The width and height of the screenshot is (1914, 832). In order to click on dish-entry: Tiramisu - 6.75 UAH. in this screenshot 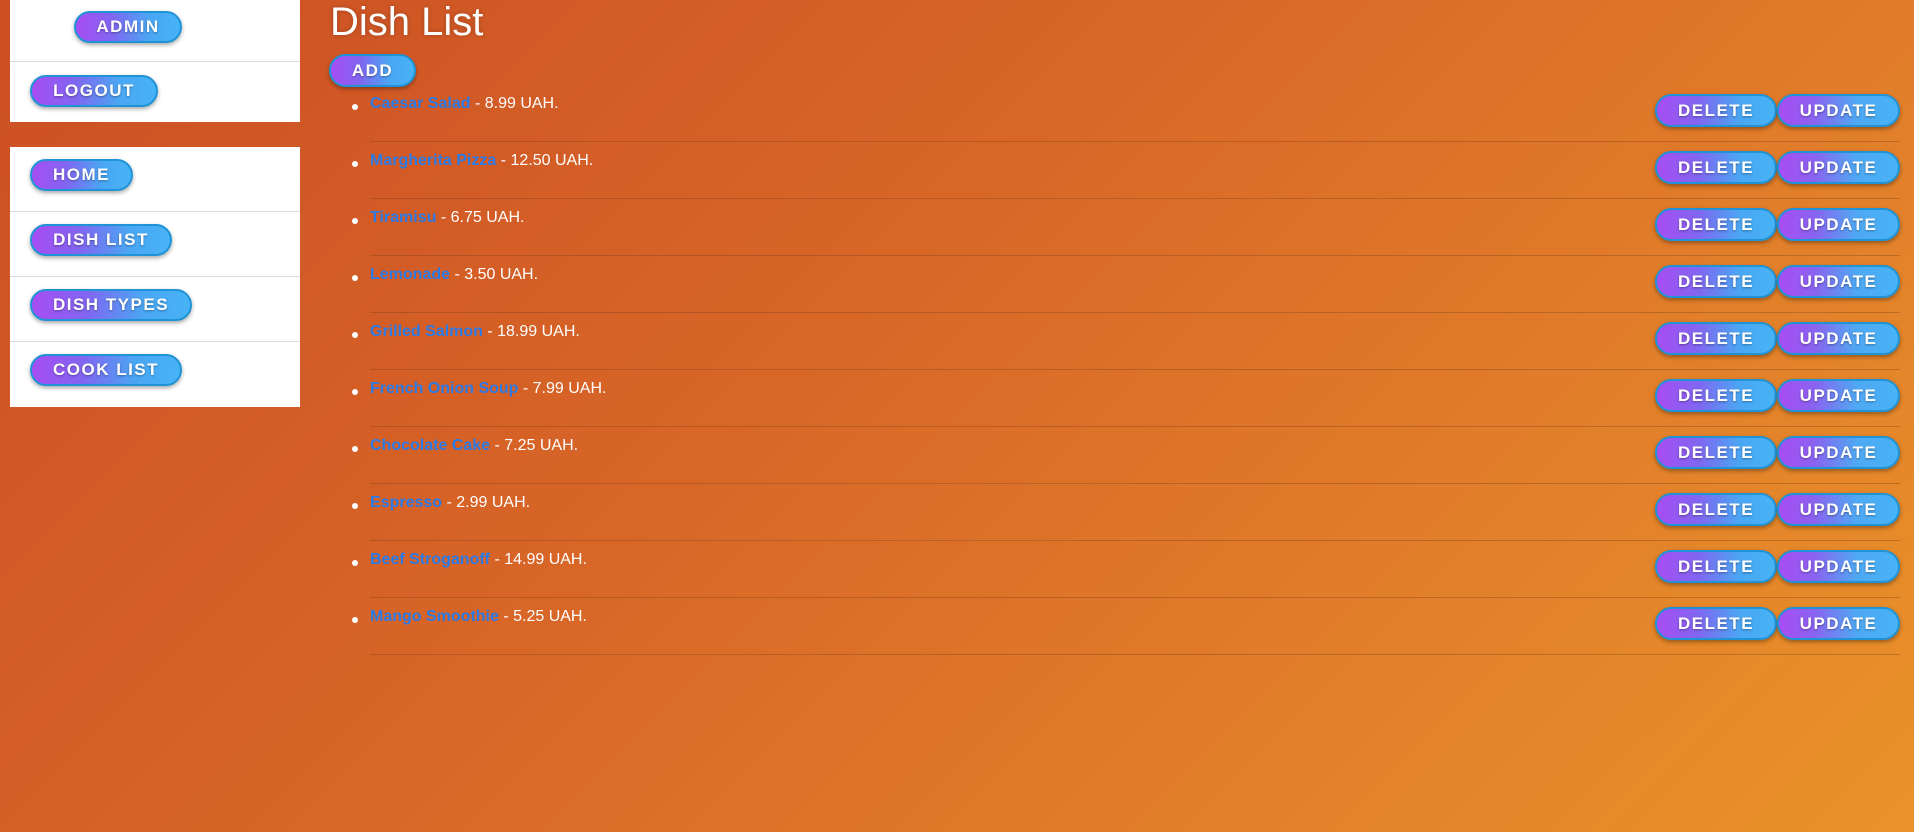, I will do `click(447, 218)`.